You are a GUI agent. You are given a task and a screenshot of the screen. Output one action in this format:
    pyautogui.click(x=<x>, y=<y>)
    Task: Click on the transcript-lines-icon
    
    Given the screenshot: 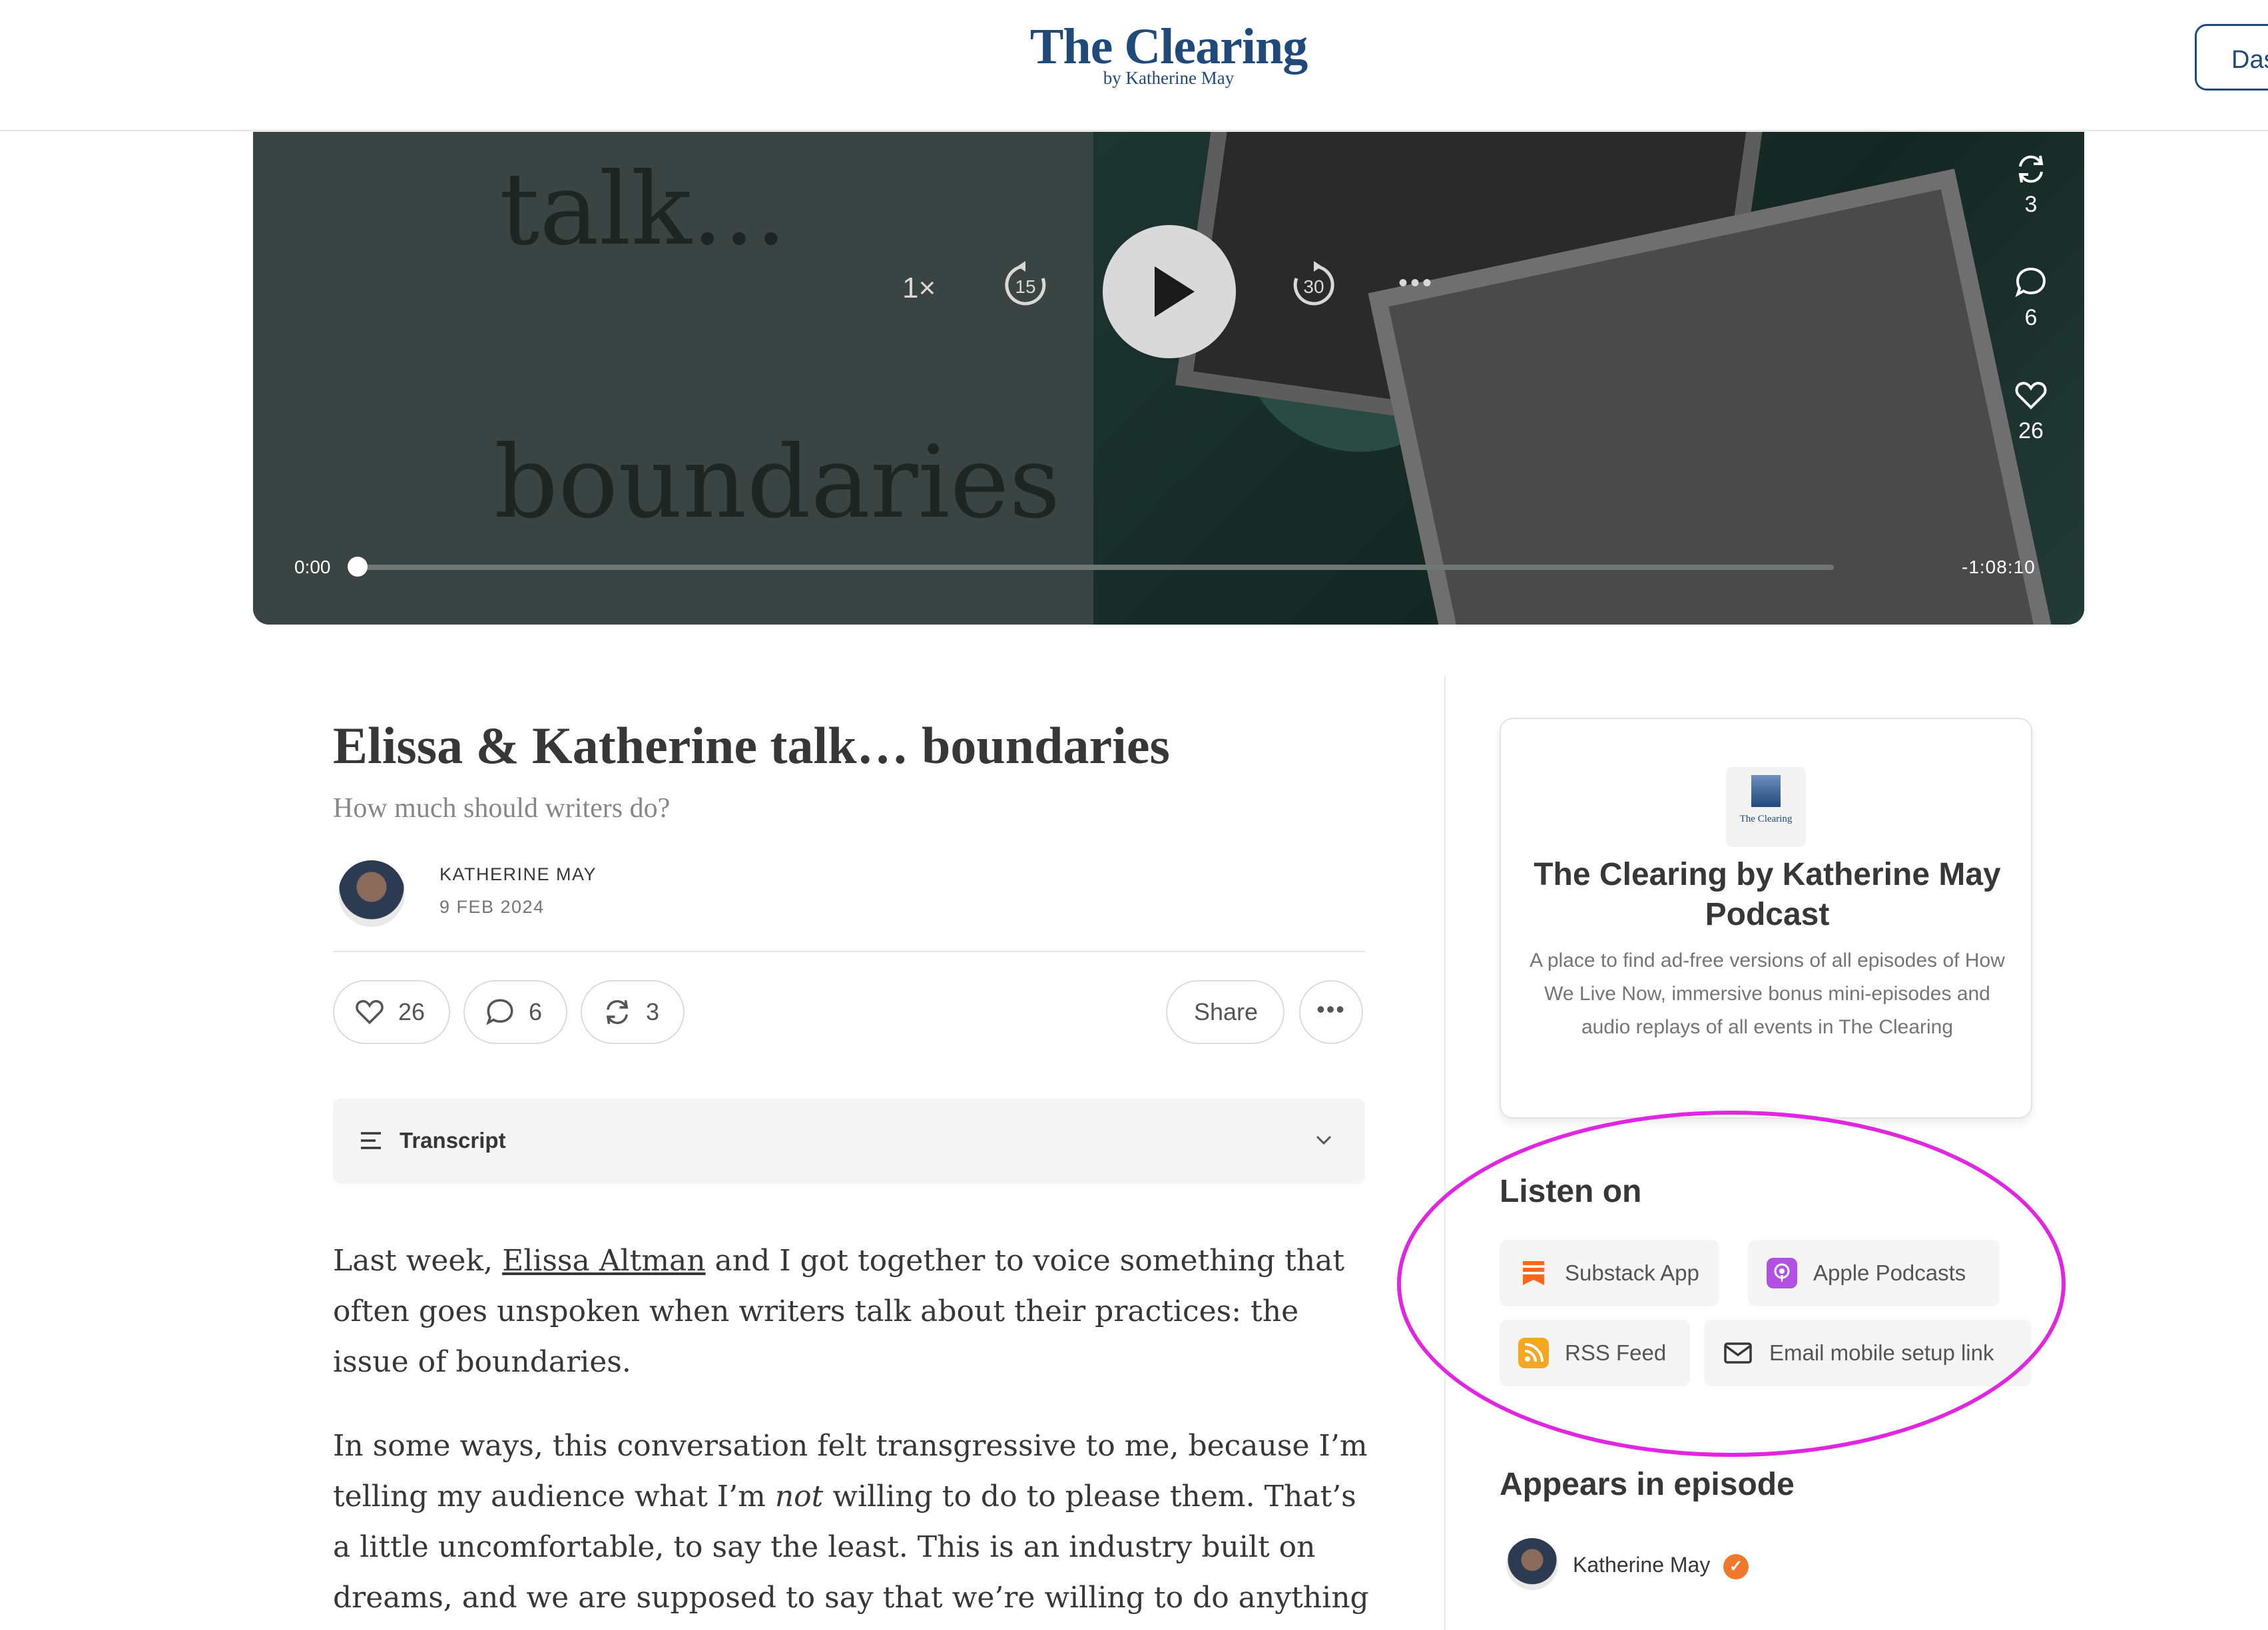 What is the action you would take?
    pyautogui.click(x=371, y=1140)
    